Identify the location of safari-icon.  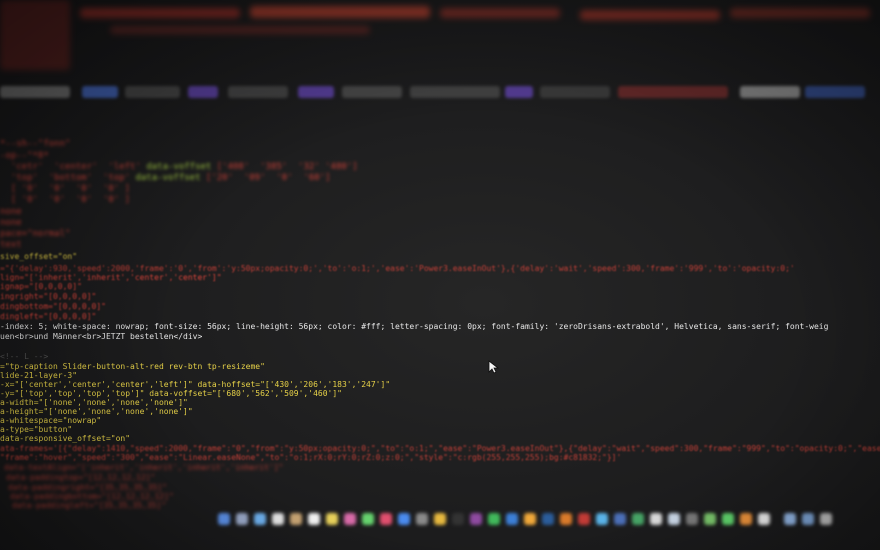
(260, 519).